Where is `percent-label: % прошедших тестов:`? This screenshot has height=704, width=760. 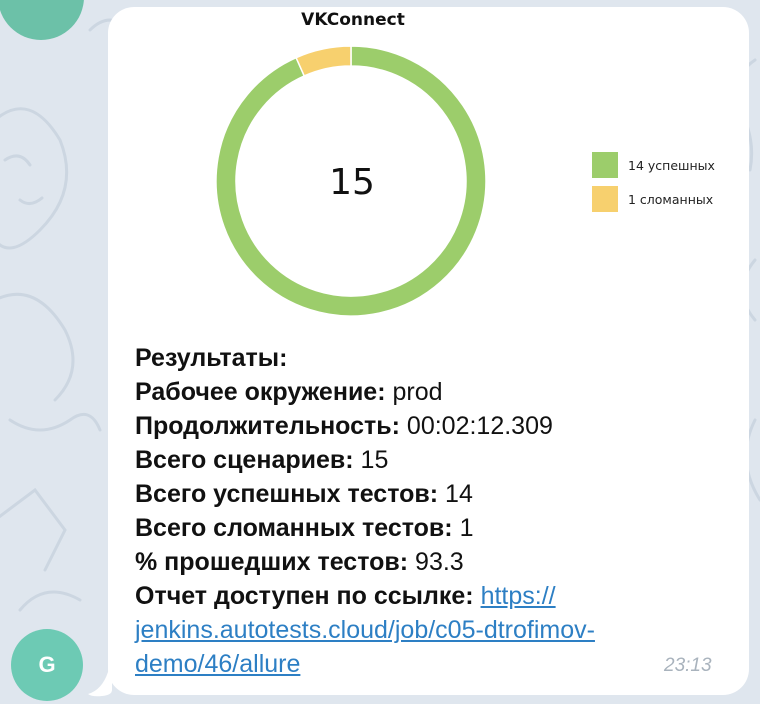
percent-label: % прошедших тестов: is located at coordinates (272, 562).